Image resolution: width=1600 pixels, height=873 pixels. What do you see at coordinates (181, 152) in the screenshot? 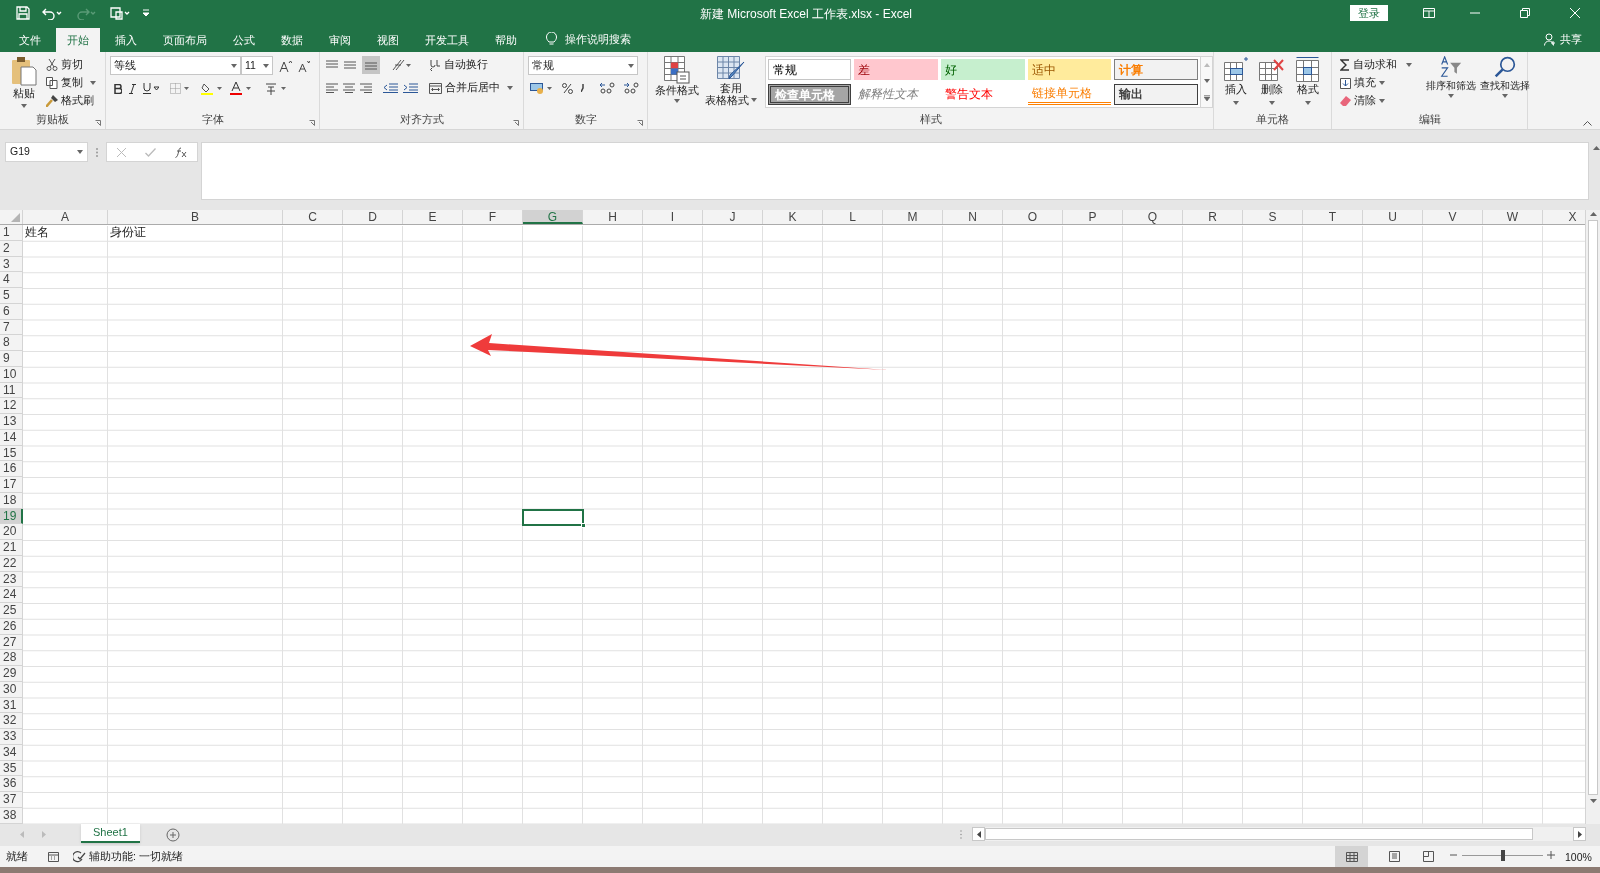
I see `insert-function-icon` at bounding box center [181, 152].